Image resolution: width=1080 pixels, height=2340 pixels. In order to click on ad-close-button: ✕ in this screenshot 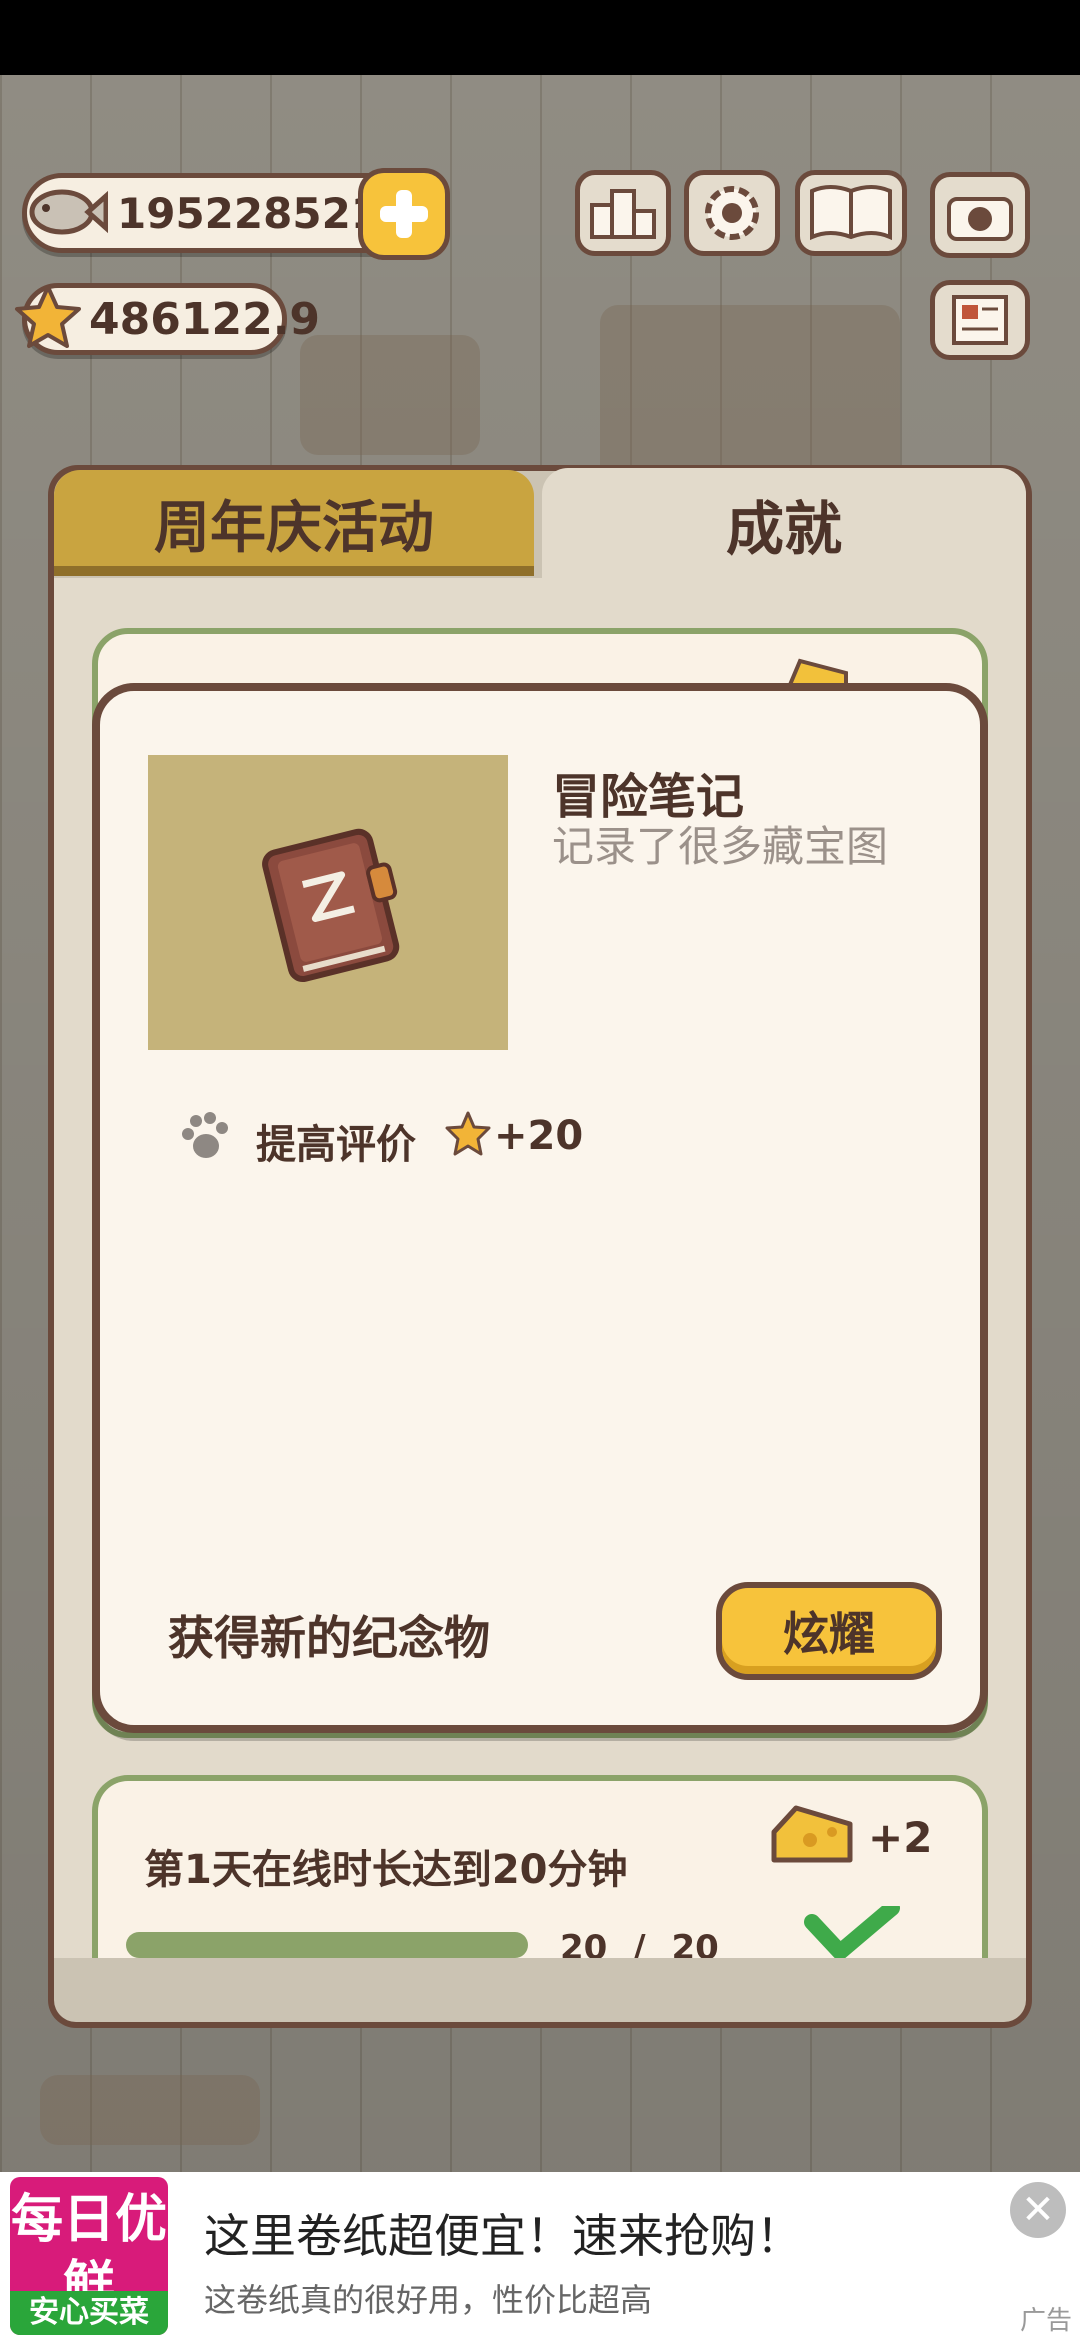, I will do `click(1038, 2210)`.